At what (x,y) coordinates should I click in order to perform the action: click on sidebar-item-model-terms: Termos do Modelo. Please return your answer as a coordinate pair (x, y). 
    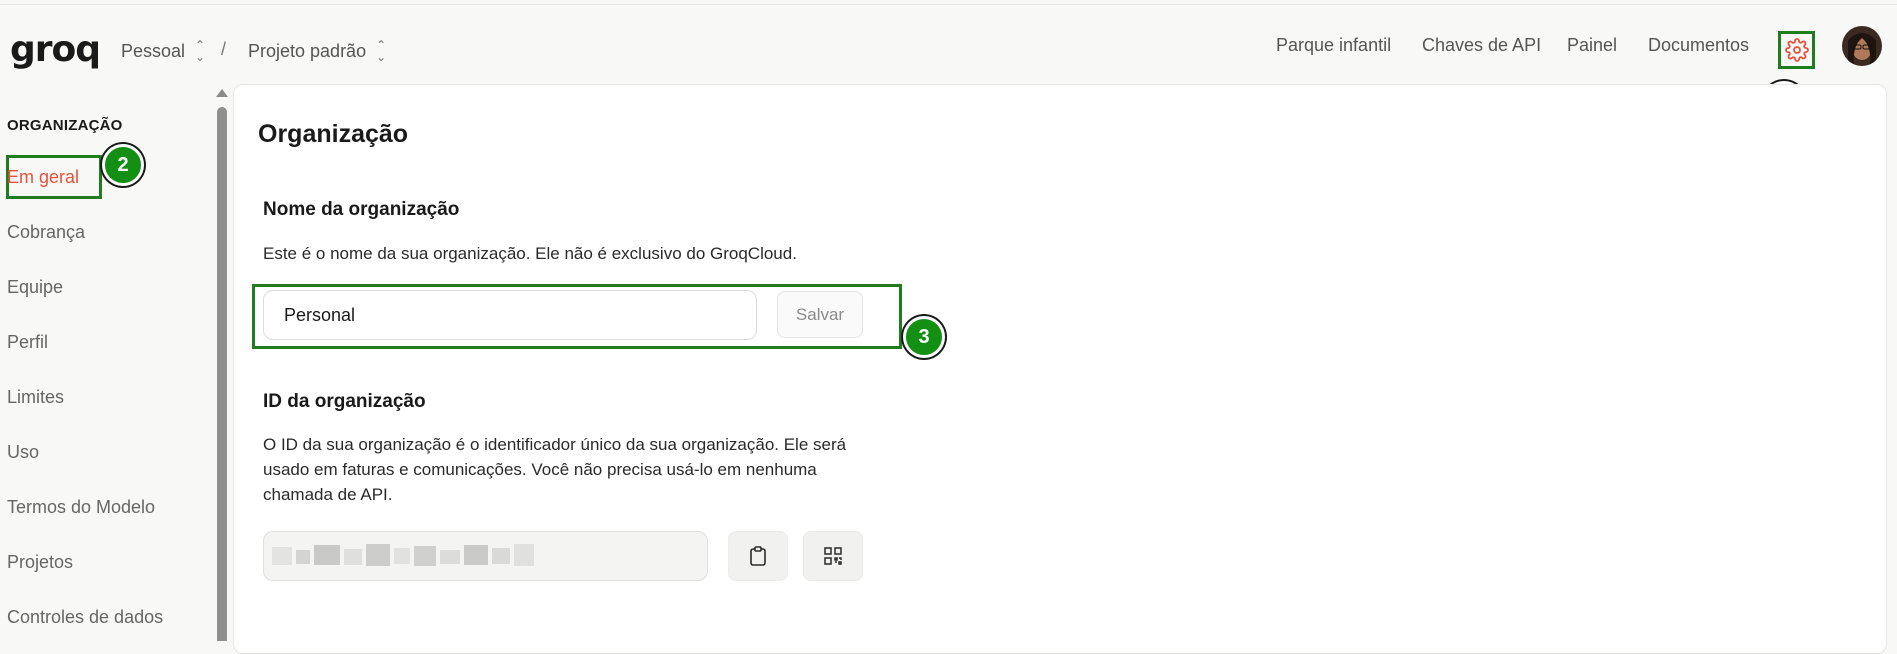
    Looking at the image, I should click on (81, 507).